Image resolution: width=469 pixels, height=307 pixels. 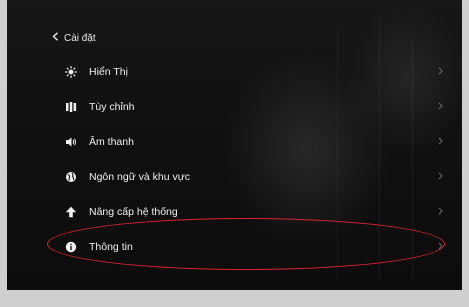 I want to click on menu-item-label: Nâng cấp hệ thống, so click(x=133, y=211).